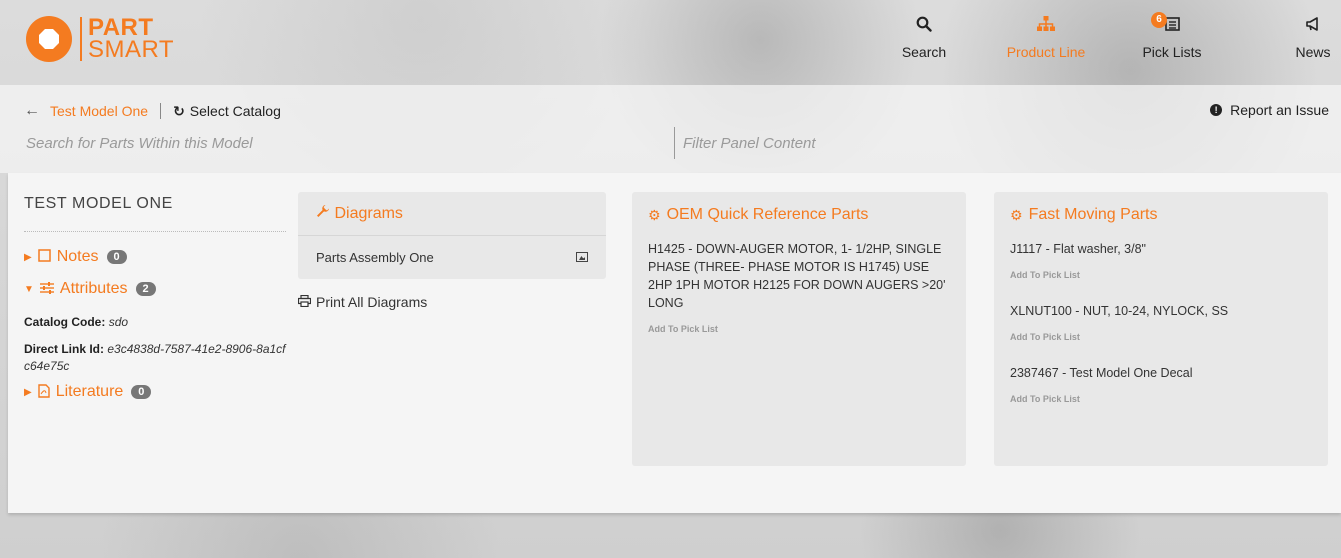 The height and width of the screenshot is (558, 1341). Describe the element at coordinates (1161, 215) in the screenshot. I see `fast-card-header: ⚙ Fast Moving Parts` at that location.